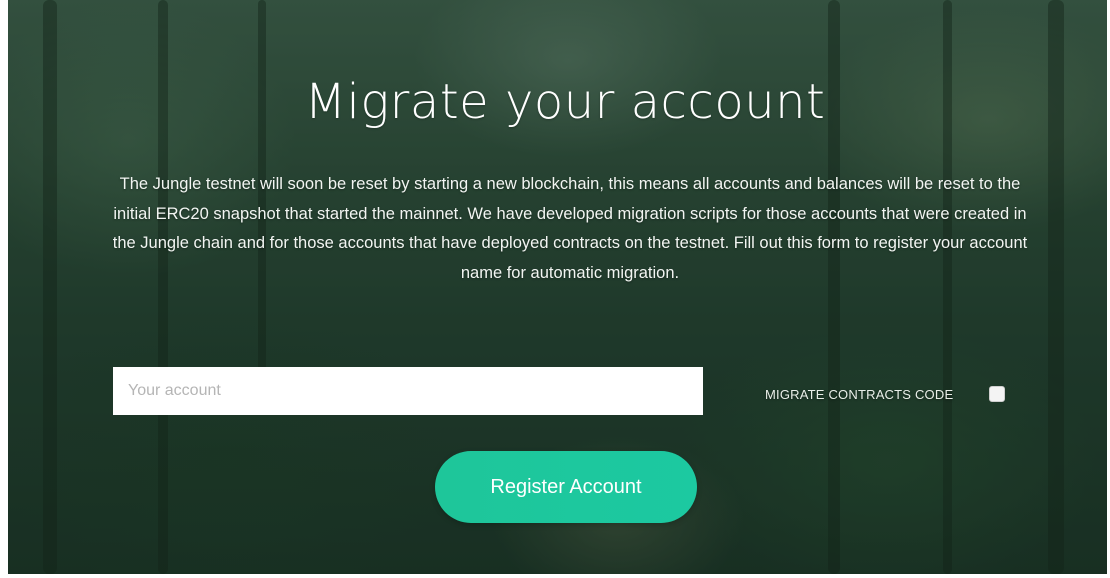 The width and height of the screenshot is (1110, 578). What do you see at coordinates (565, 102) in the screenshot?
I see `page-title: Migrate your account` at bounding box center [565, 102].